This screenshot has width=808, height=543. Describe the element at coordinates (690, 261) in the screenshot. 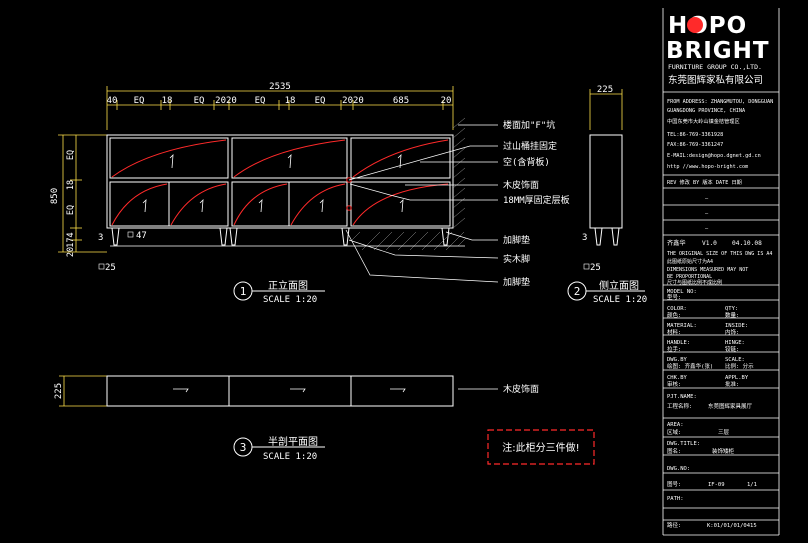

I see `orig-2: 此图纸原始尺寸为A4` at that location.